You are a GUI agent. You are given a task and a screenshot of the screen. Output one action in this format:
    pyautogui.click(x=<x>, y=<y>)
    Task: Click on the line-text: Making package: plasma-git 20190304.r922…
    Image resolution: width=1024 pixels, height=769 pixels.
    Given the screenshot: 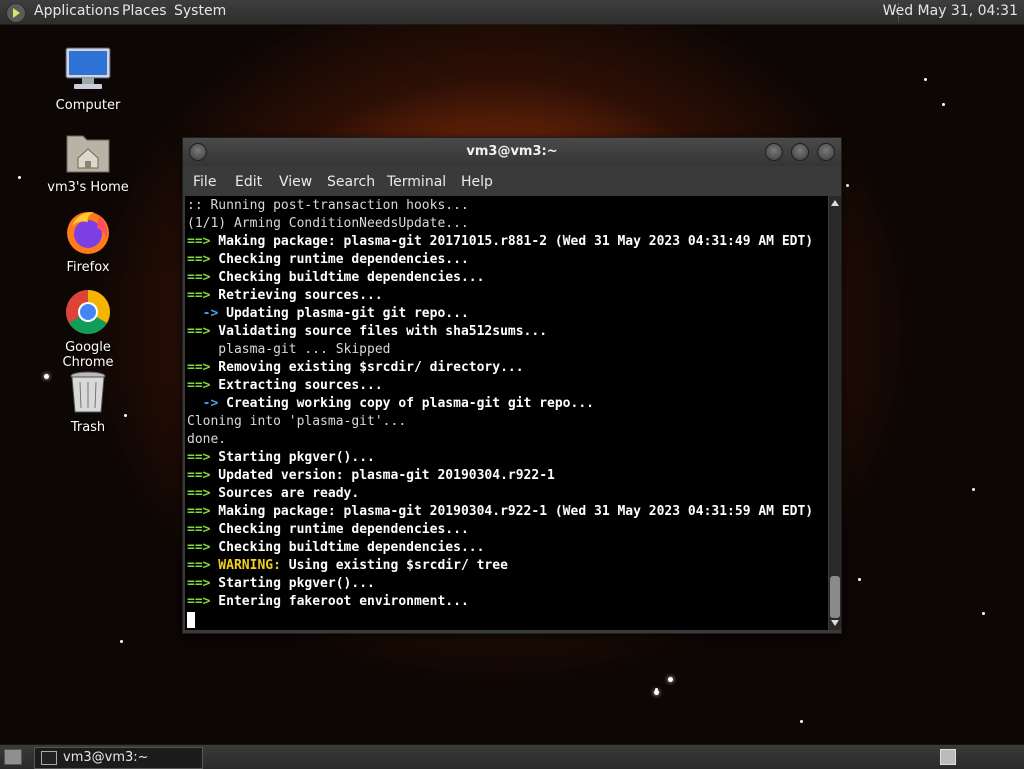 What is the action you would take?
    pyautogui.click(x=512, y=511)
    